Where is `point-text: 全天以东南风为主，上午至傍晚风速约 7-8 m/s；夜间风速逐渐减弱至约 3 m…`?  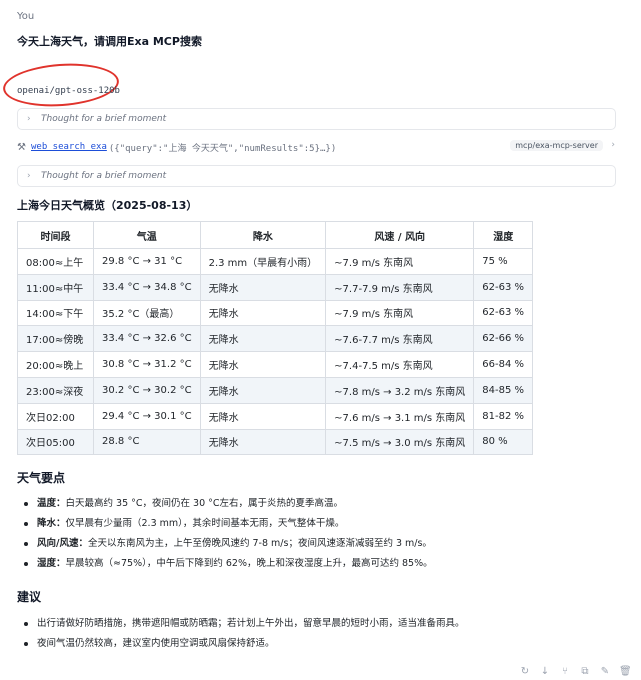 point-text: 全天以东南风为主，上午至傍晚风速约 7-8 m/s；夜间风速逐渐减弱至约 3 m… is located at coordinates (259, 543).